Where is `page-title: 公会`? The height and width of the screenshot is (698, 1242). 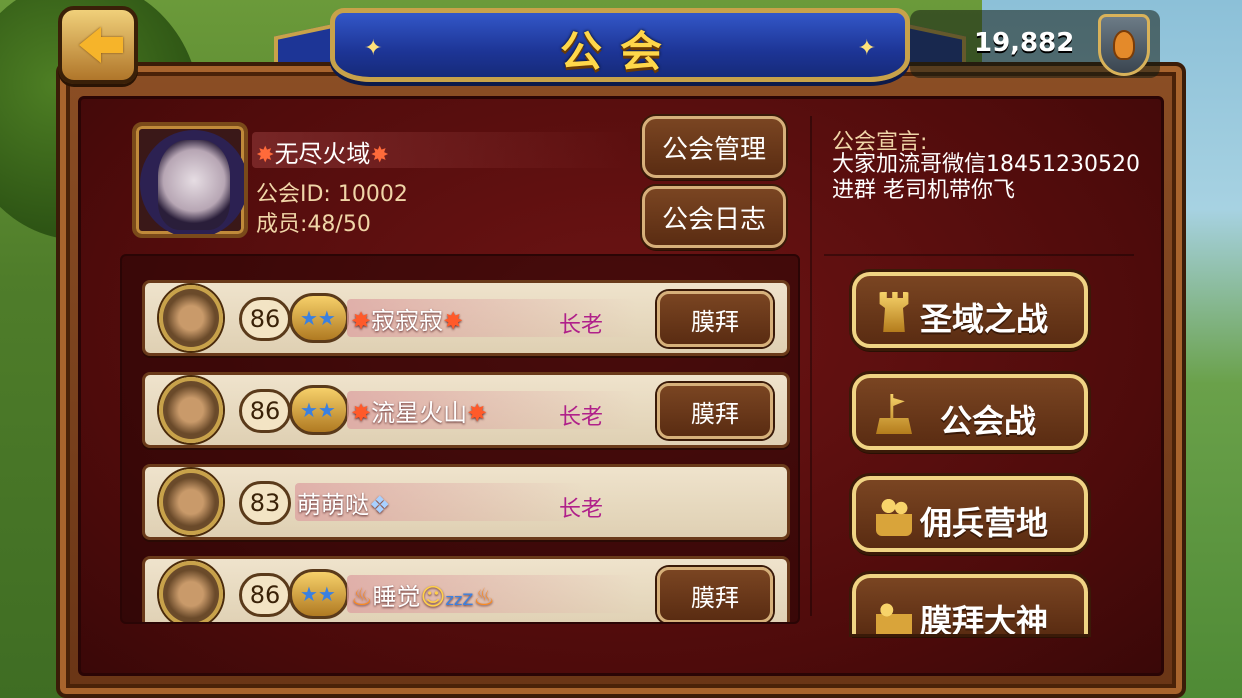 page-title: 公会 is located at coordinates (619, 51).